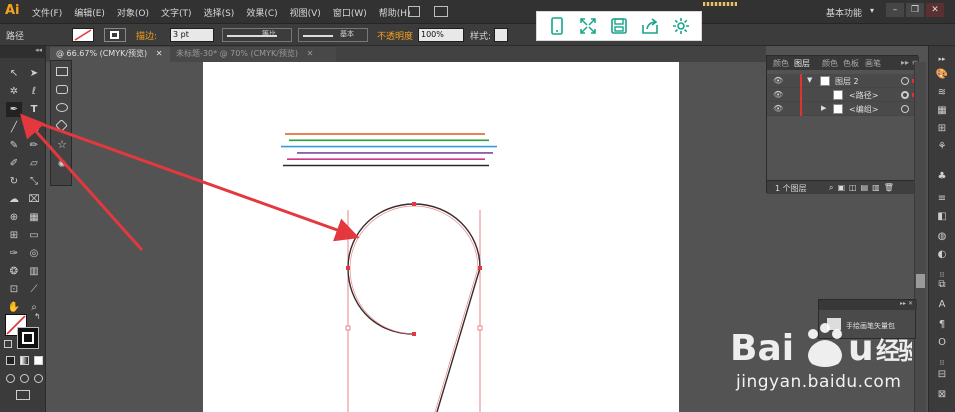 Image resolution: width=955 pixels, height=412 pixels. I want to click on group-name: <编组>, so click(863, 109).